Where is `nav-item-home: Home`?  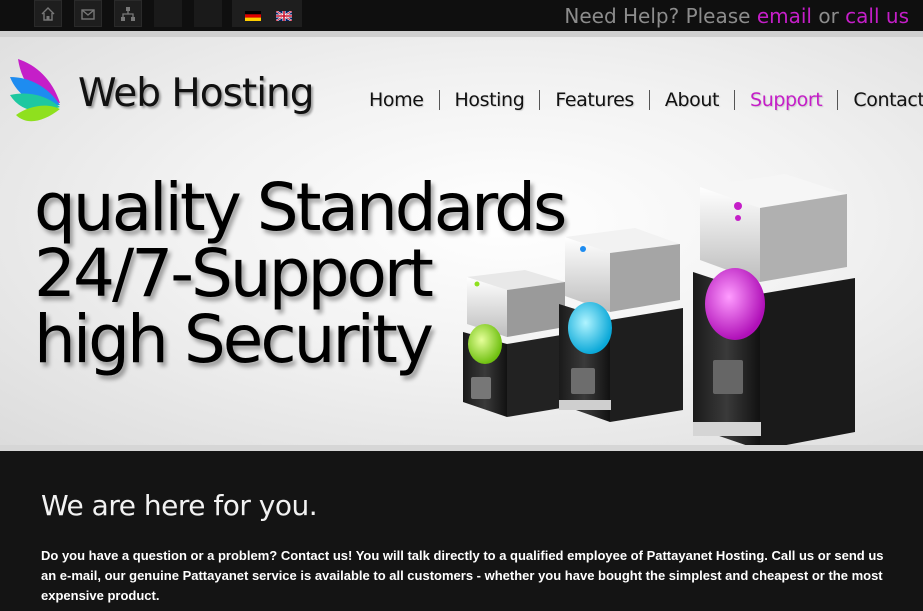
nav-item-home: Home is located at coordinates (396, 100).